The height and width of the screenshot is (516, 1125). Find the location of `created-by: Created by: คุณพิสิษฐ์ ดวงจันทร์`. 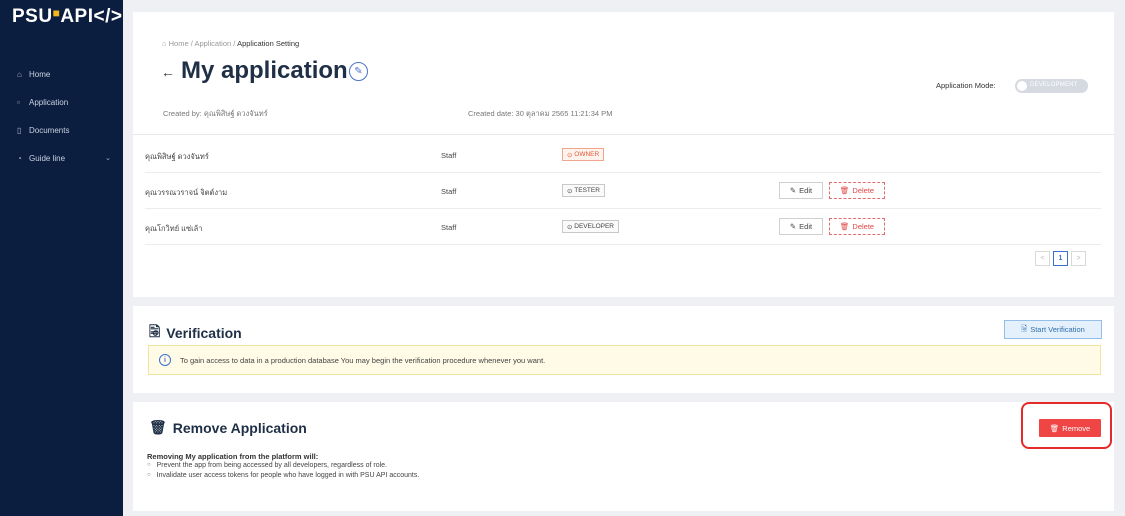

created-by: Created by: คุณพิสิษฐ์ ดวงจันทร์ is located at coordinates (215, 113).